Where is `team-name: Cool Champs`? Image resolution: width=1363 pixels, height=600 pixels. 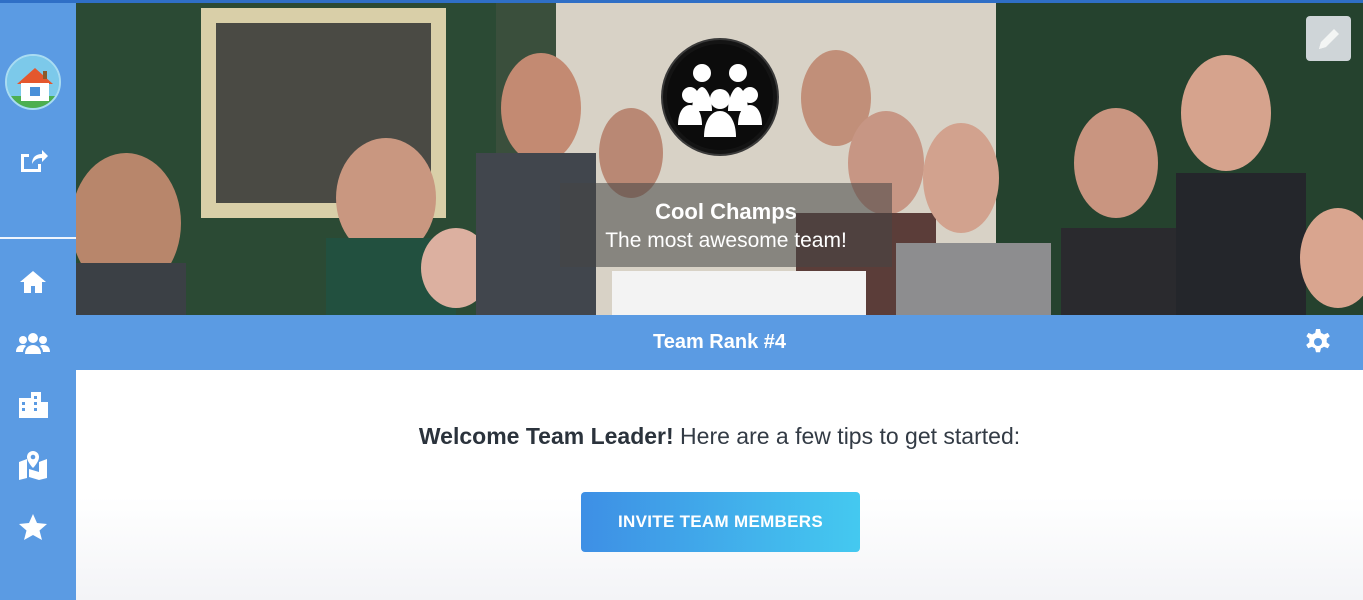 team-name: Cool Champs is located at coordinates (726, 211).